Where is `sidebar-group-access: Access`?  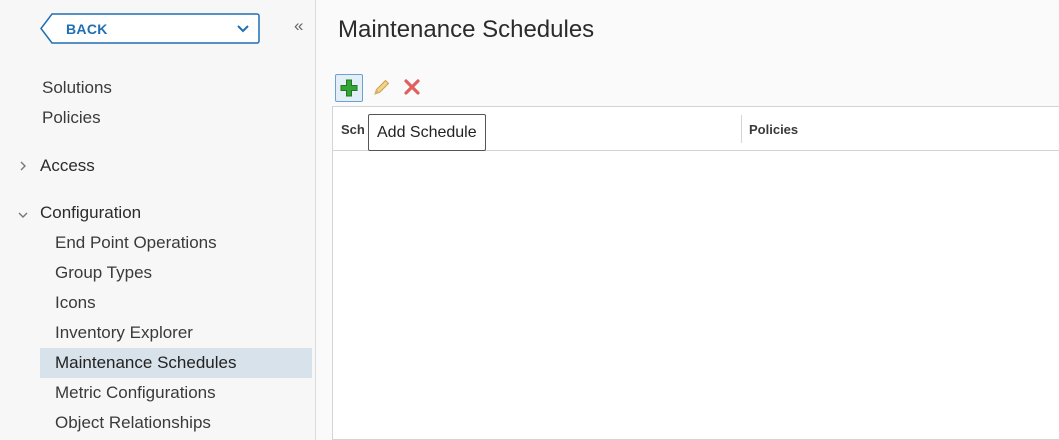 sidebar-group-access: Access is located at coordinates (56, 166).